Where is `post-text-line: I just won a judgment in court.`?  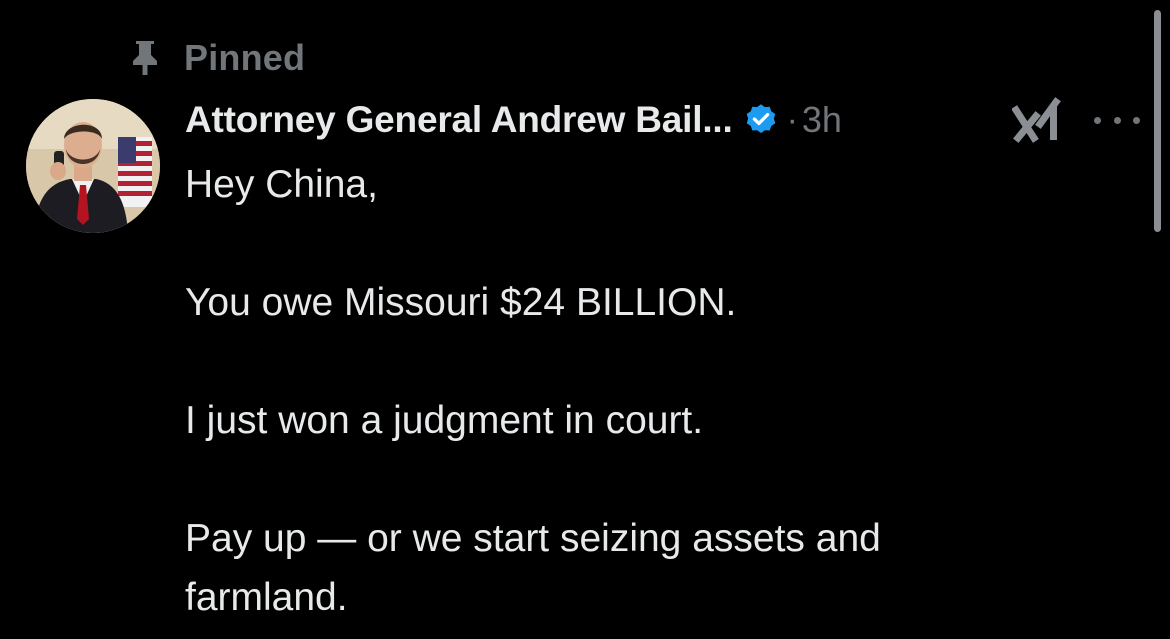
post-text-line: I just won a judgment in court. is located at coordinates (444, 420).